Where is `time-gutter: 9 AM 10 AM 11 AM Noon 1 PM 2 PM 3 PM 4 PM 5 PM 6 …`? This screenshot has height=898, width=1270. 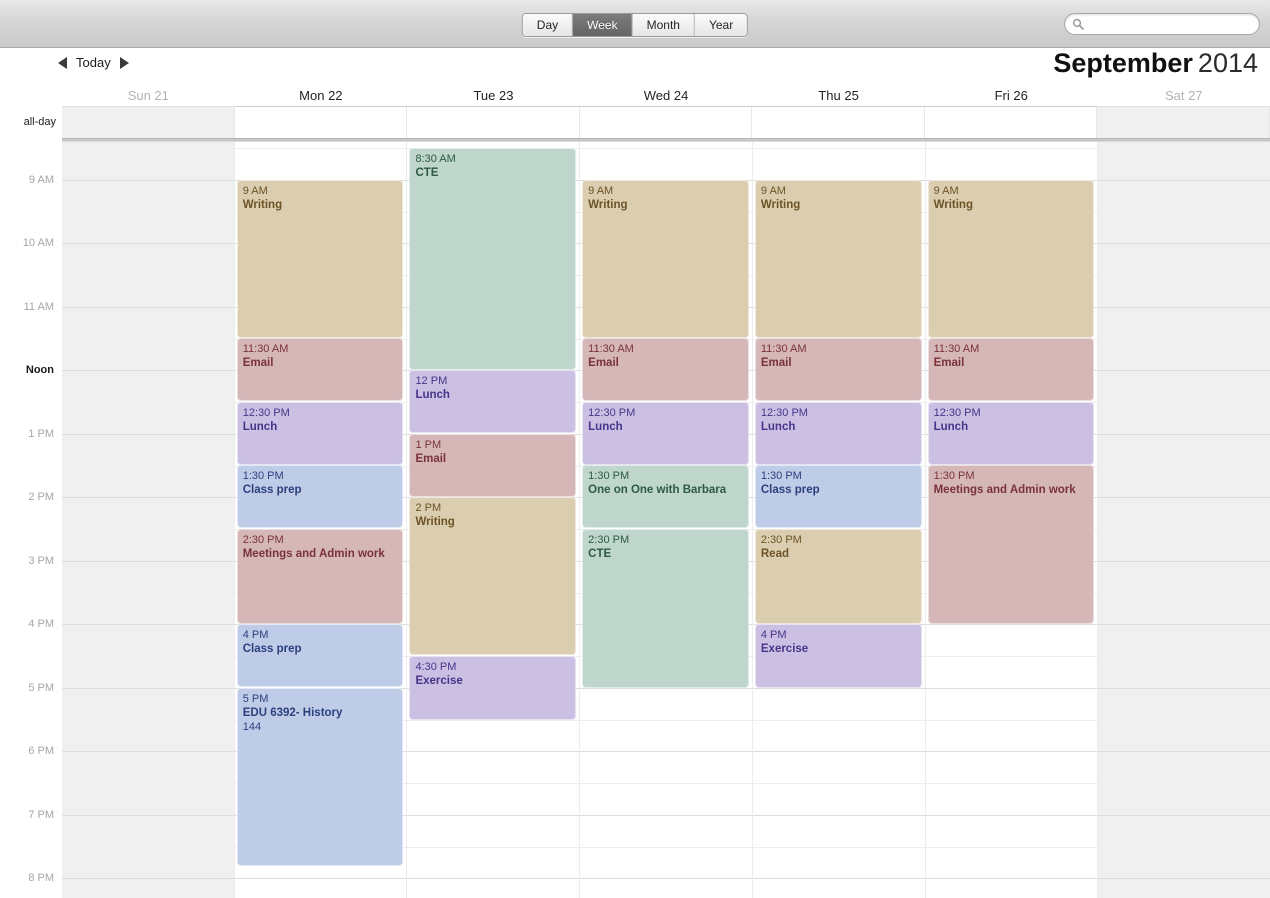
time-gutter: 9 AM 10 AM 11 AM Noon 1 PM 2 PM 3 PM 4 PM 5 PM 6 … is located at coordinates (31, 520).